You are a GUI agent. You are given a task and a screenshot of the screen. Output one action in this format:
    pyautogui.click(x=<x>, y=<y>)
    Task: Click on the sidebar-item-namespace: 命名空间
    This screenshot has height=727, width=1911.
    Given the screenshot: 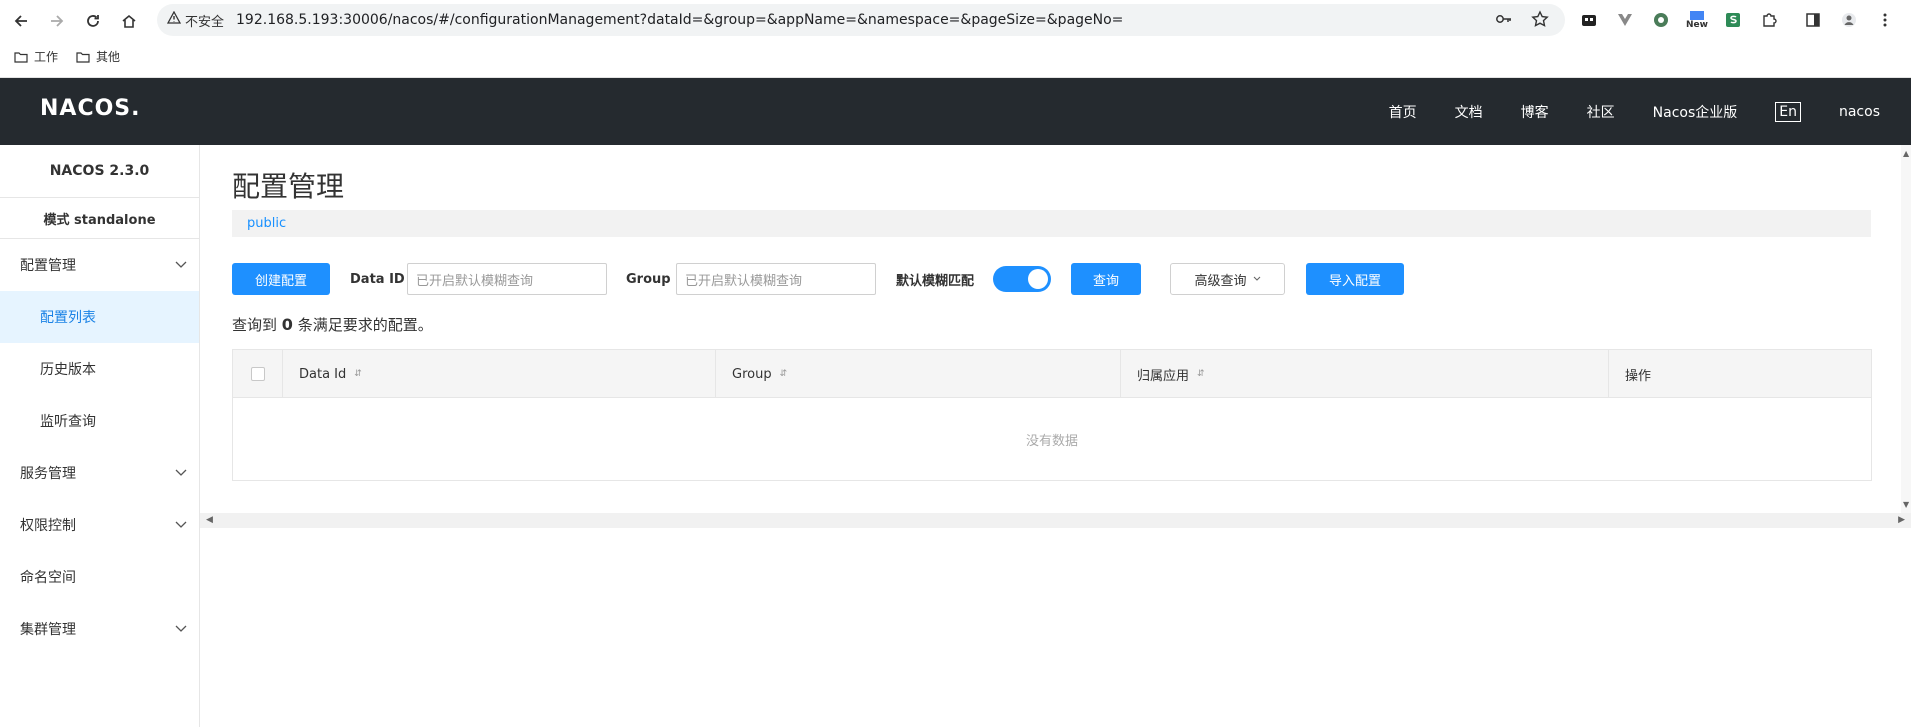 What is the action you would take?
    pyautogui.click(x=99, y=577)
    